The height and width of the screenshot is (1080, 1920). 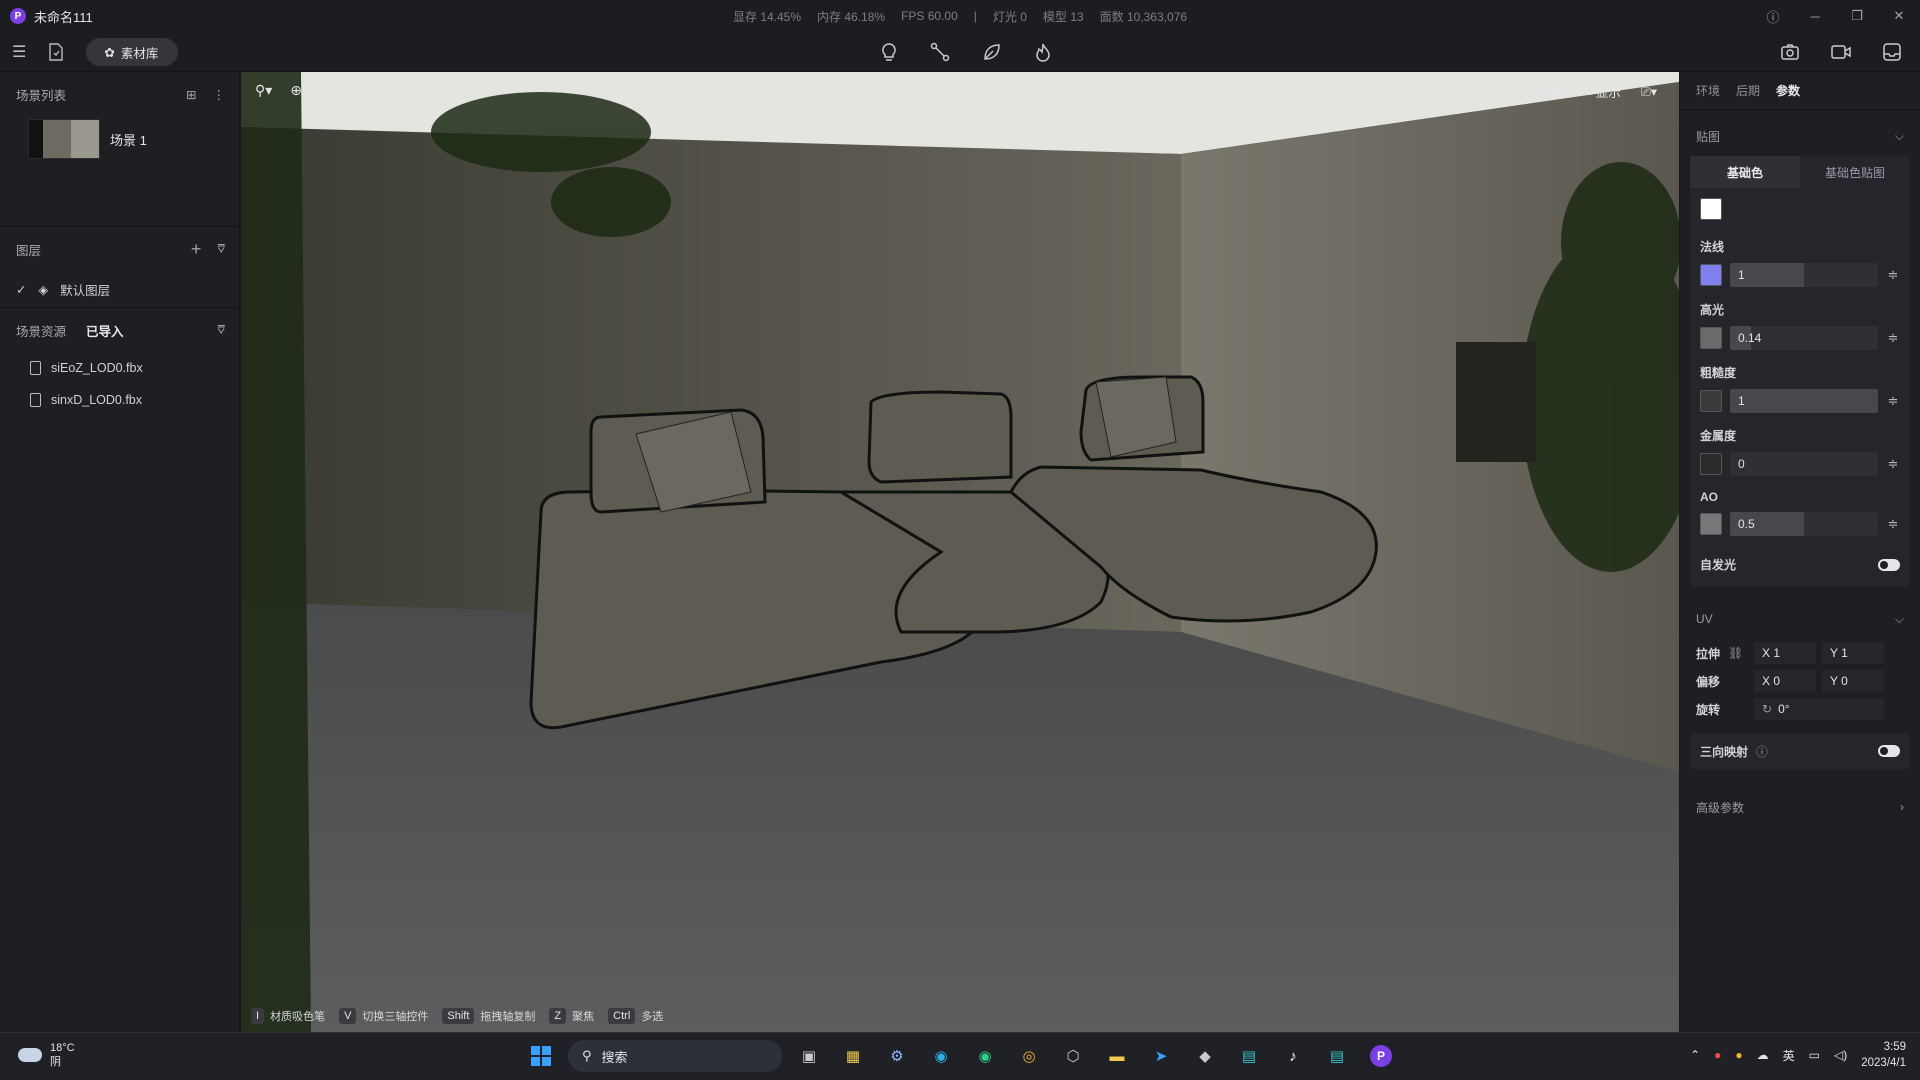 I want to click on link-icon: ⛓, so click(x=1738, y=653).